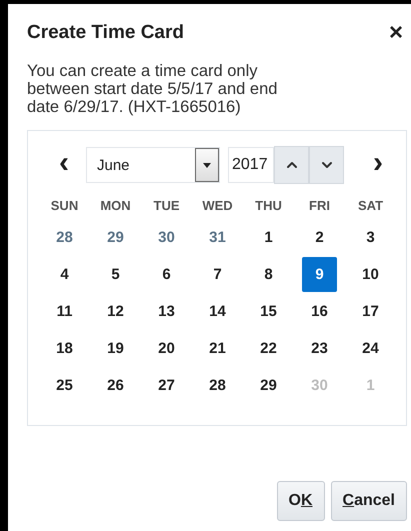 This screenshot has height=531, width=411. What do you see at coordinates (217, 237) in the screenshot?
I see `calendar-day: 31` at bounding box center [217, 237].